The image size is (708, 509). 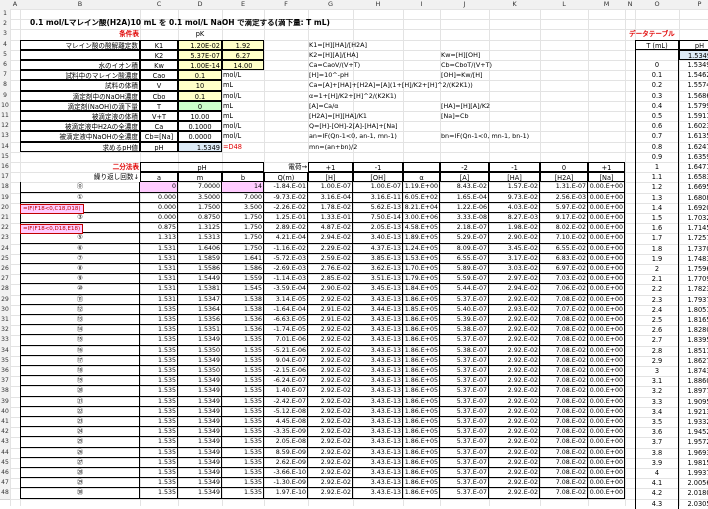 What do you see at coordinates (200, 258) in the screenshot?
I see `bisection-cell: 1.5859` at bounding box center [200, 258].